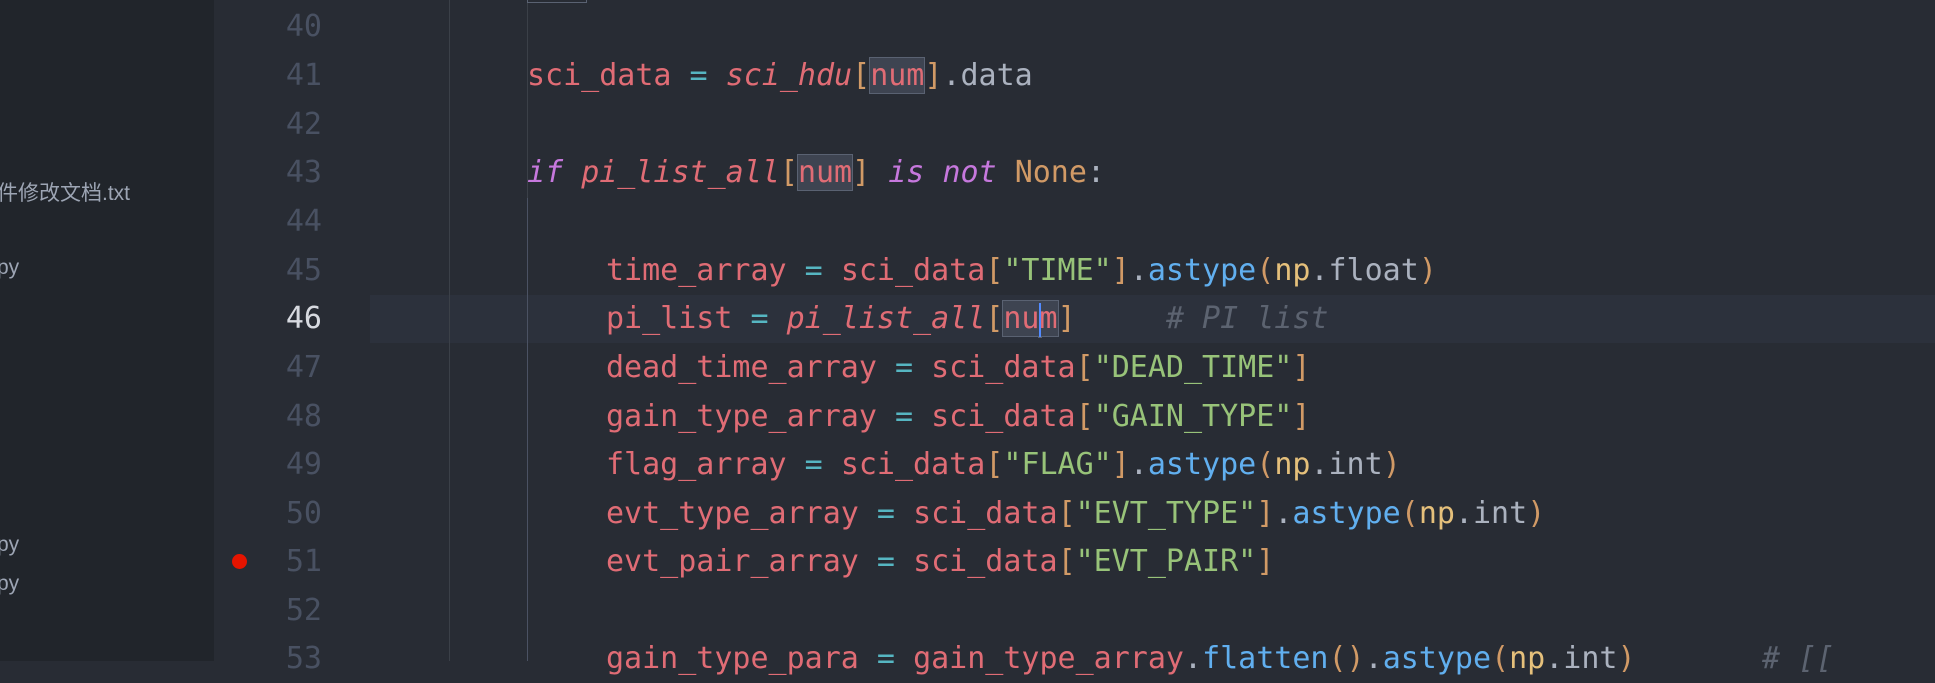 This screenshot has width=1935, height=683. Describe the element at coordinates (1265, 658) in the screenshot. I see `token: flatten` at that location.